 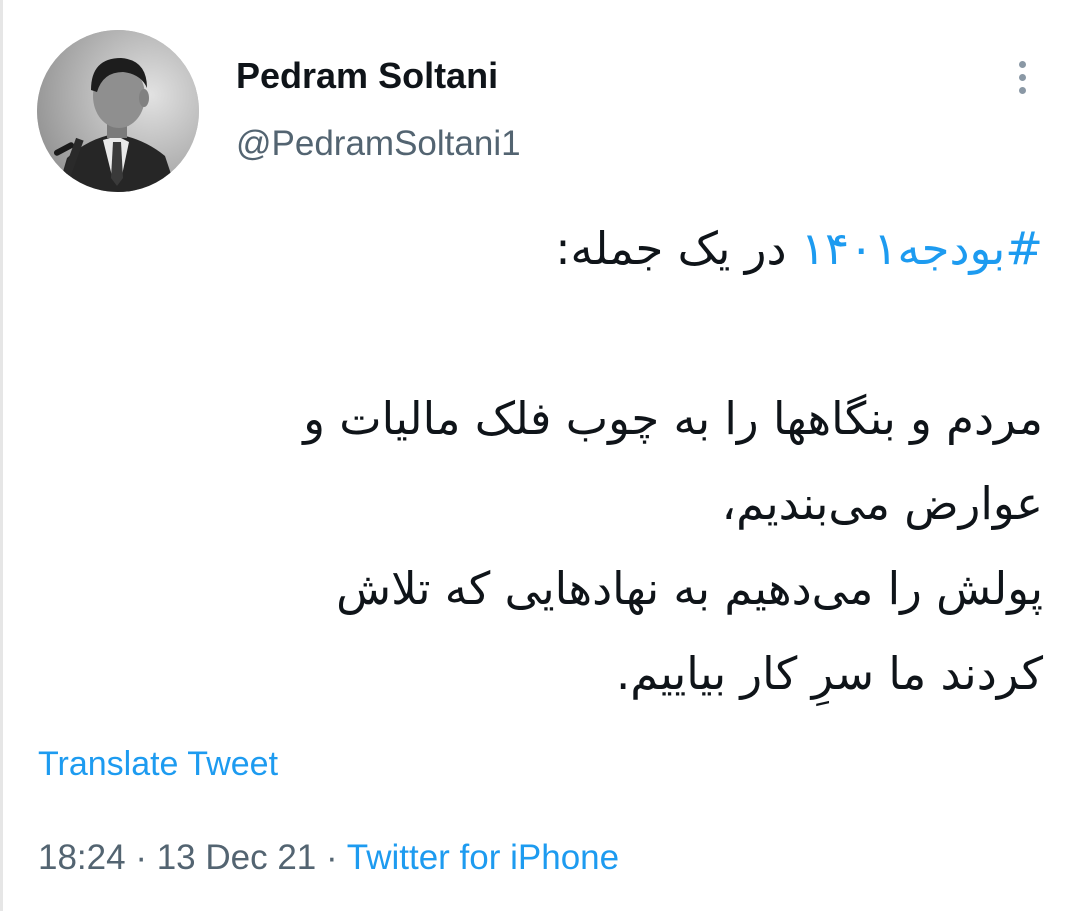 I want to click on avatar, so click(x=118, y=111).